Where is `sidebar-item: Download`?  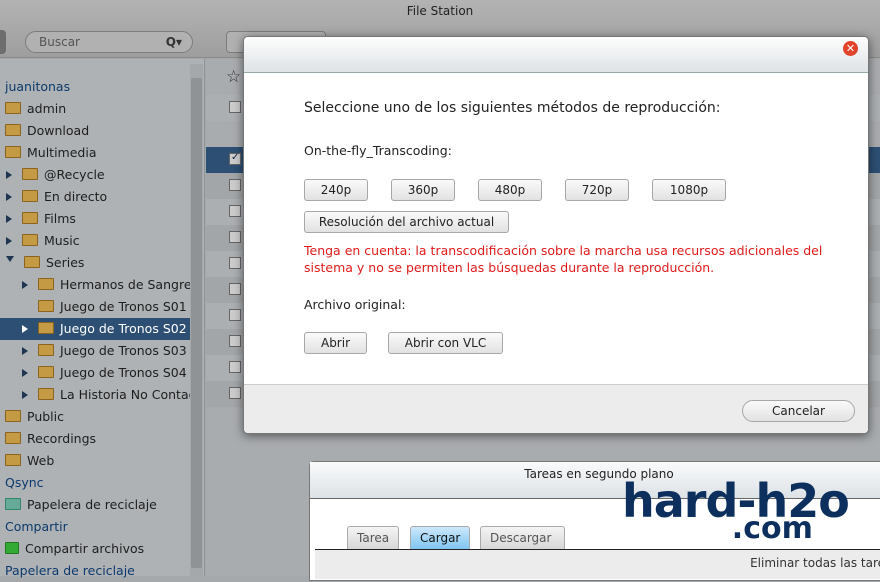
sidebar-item: Download is located at coordinates (47, 131).